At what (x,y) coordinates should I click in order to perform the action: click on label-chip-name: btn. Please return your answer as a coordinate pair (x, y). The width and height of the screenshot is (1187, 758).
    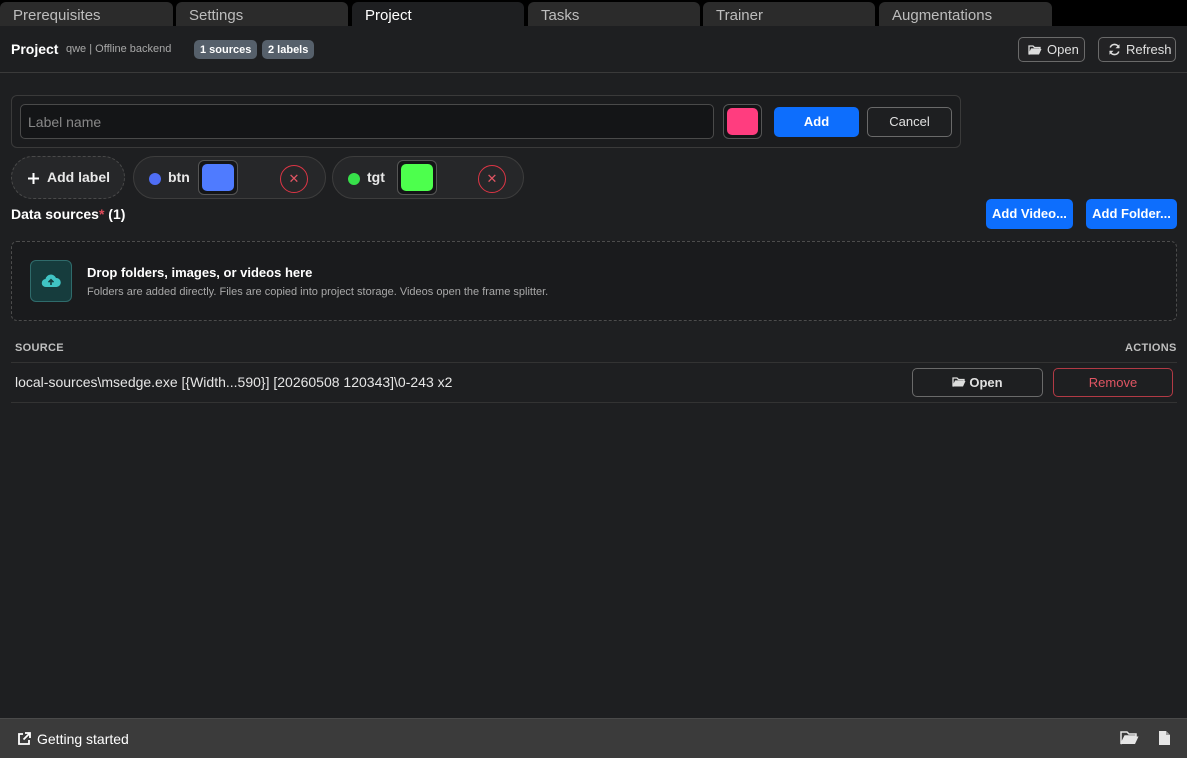
    Looking at the image, I should click on (179, 177).